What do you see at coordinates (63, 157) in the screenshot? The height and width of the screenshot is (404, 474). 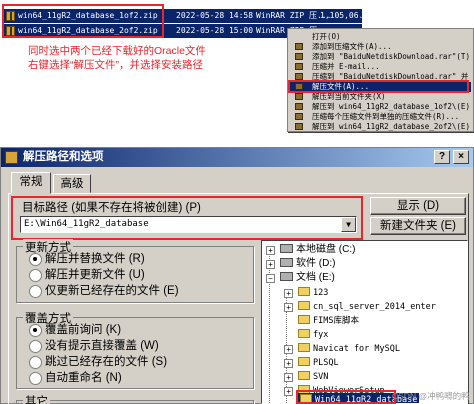 I see `dialog-title: 解压路径和选项` at bounding box center [63, 157].